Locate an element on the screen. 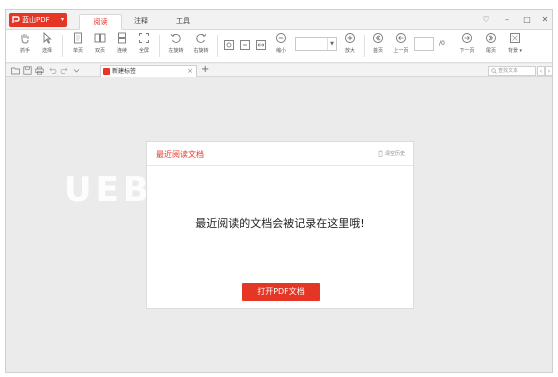 This screenshot has width=558, height=377. close-button: ✕ is located at coordinates (545, 20).